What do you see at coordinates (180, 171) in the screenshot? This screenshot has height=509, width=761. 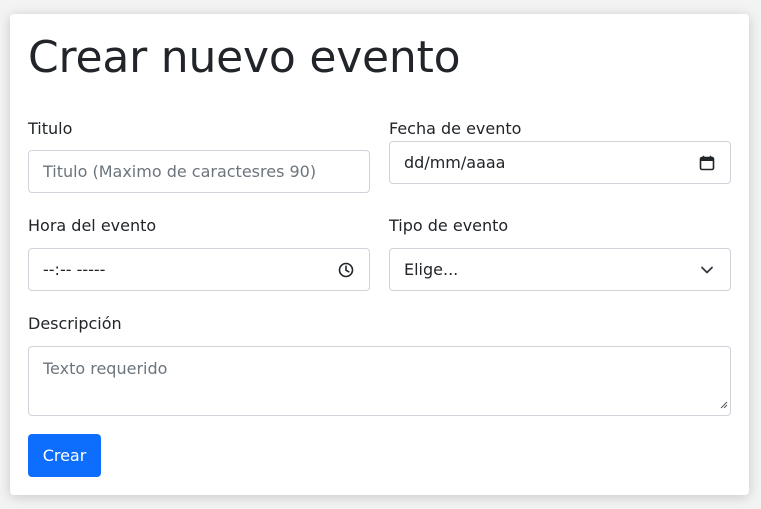 I see `title-input-placeholder: Titulo (Maximo de caractesres 90)` at bounding box center [180, 171].